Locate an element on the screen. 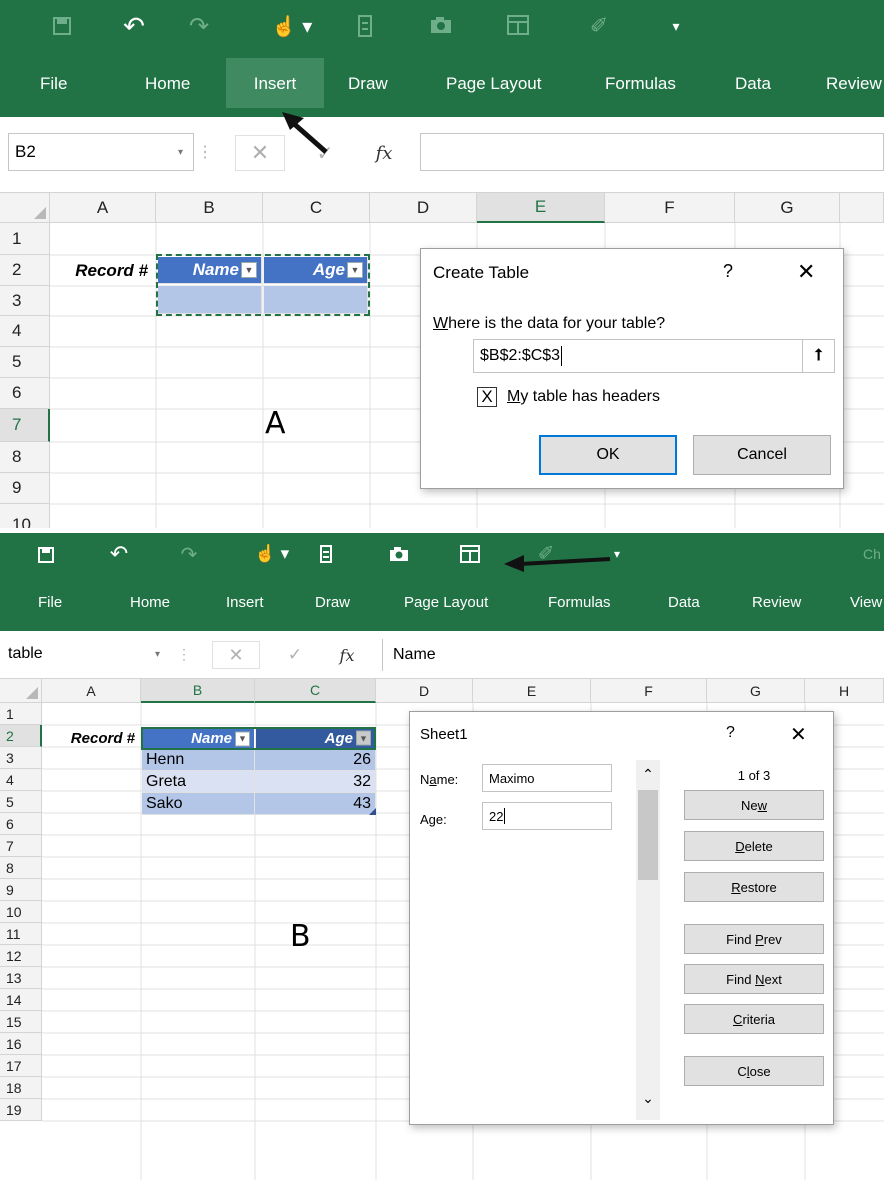 The height and width of the screenshot is (1180, 884). chevron-down-icon: ⌄ is located at coordinates (648, 1098).